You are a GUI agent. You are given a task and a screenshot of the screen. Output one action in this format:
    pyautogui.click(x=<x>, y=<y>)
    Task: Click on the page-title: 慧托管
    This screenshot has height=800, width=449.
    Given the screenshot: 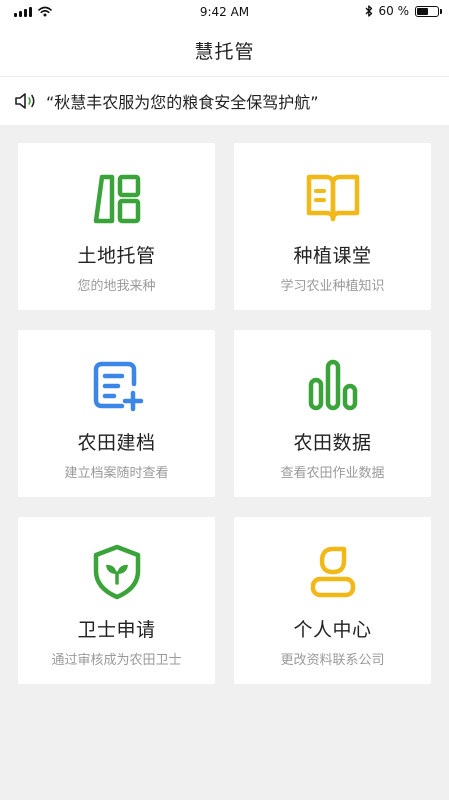 What is the action you would take?
    pyautogui.click(x=224, y=51)
    